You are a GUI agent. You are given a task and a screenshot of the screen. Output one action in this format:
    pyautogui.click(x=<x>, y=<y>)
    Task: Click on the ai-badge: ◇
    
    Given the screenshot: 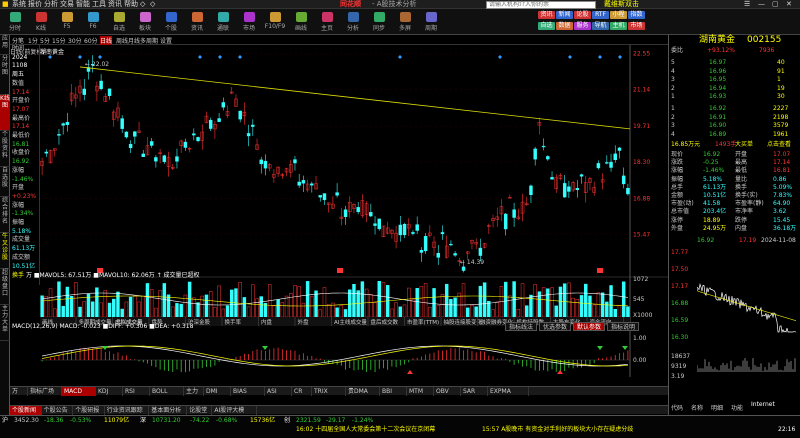 What is the action you would take?
    pyautogui.click(x=142, y=4)
    